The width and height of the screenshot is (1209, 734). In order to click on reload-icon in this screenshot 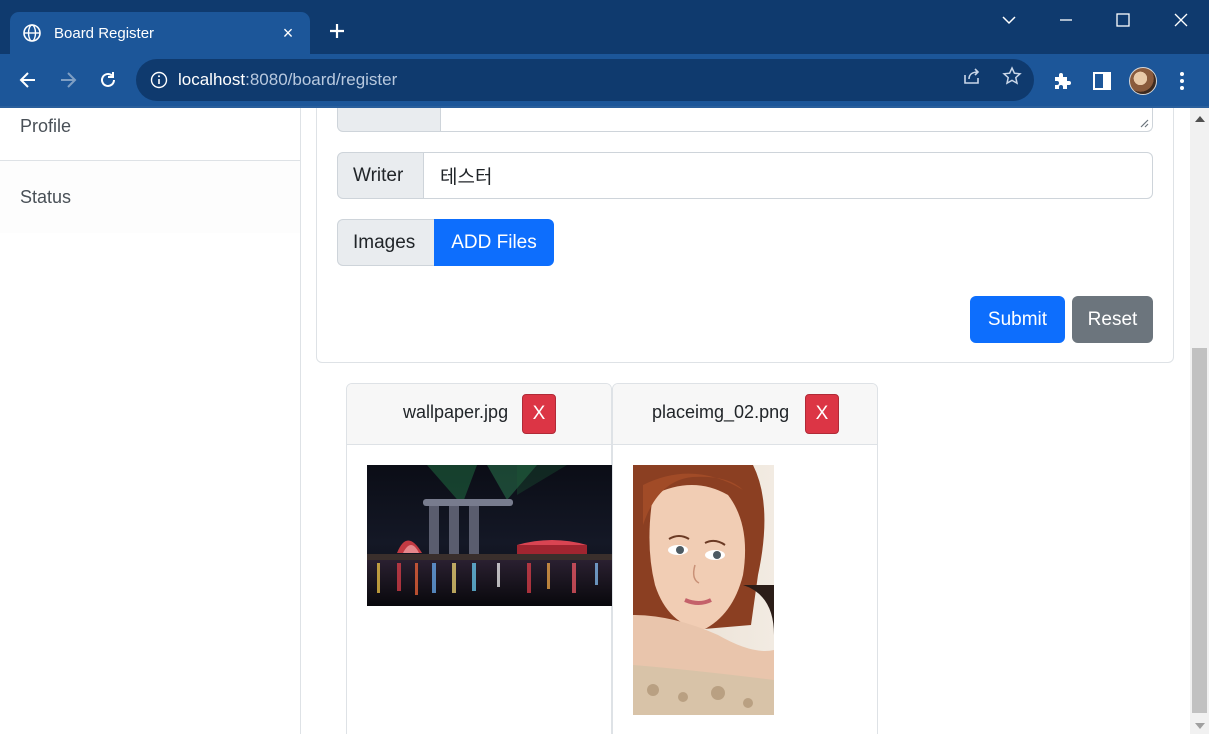, I will do `click(108, 80)`.